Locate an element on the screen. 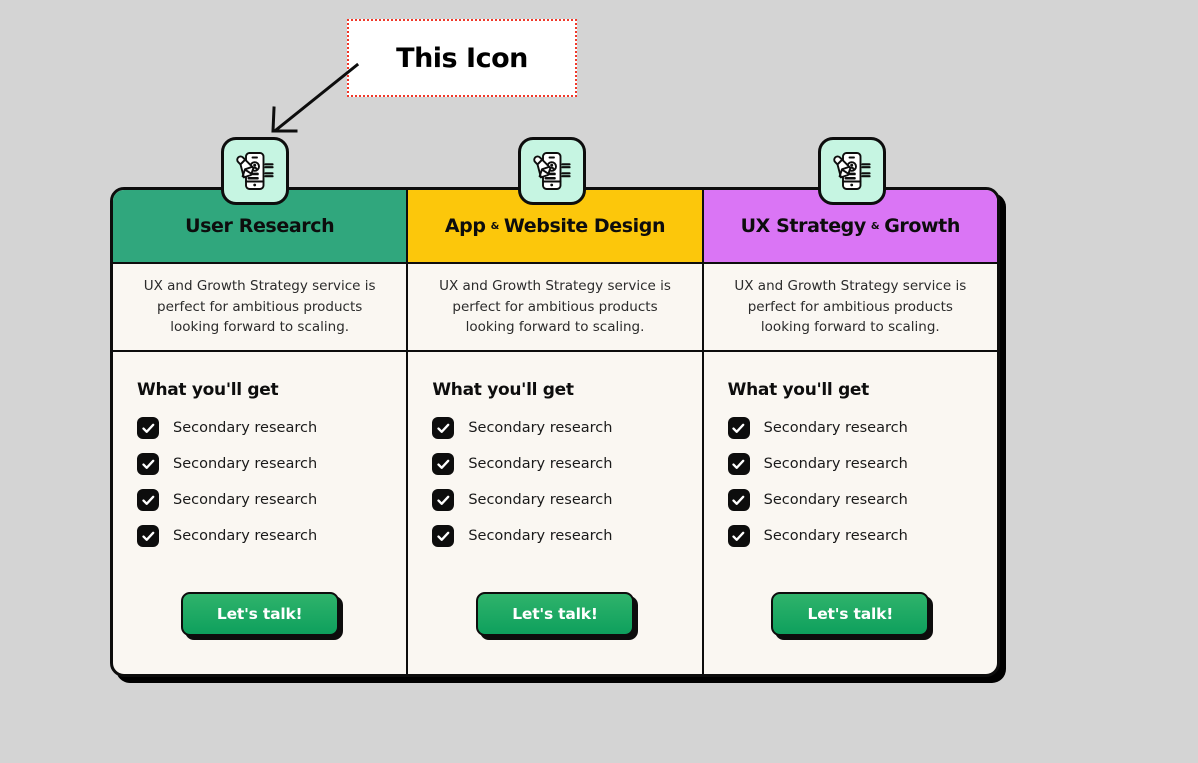  column-title: UX Strategy & Growth is located at coordinates (850, 226).